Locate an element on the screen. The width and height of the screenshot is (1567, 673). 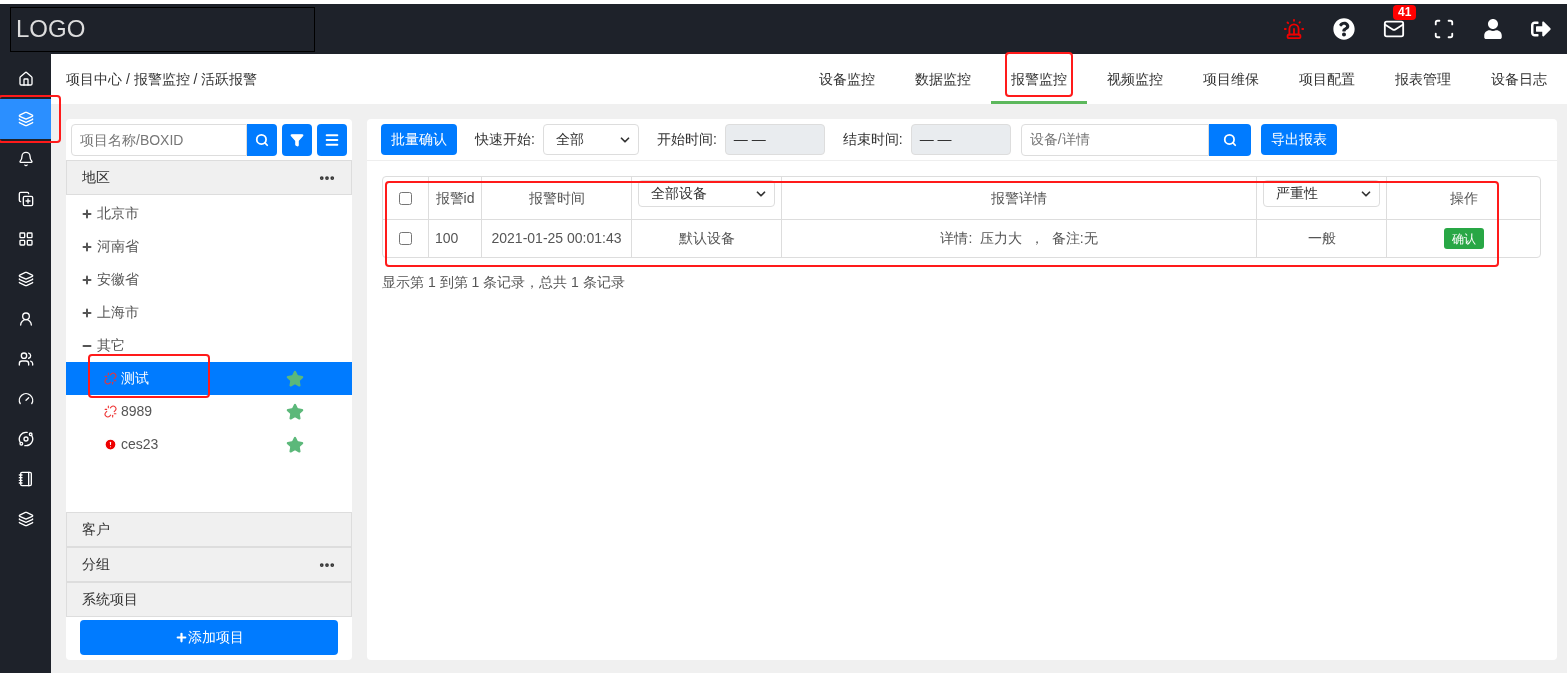
grid-icon is located at coordinates (25, 239).